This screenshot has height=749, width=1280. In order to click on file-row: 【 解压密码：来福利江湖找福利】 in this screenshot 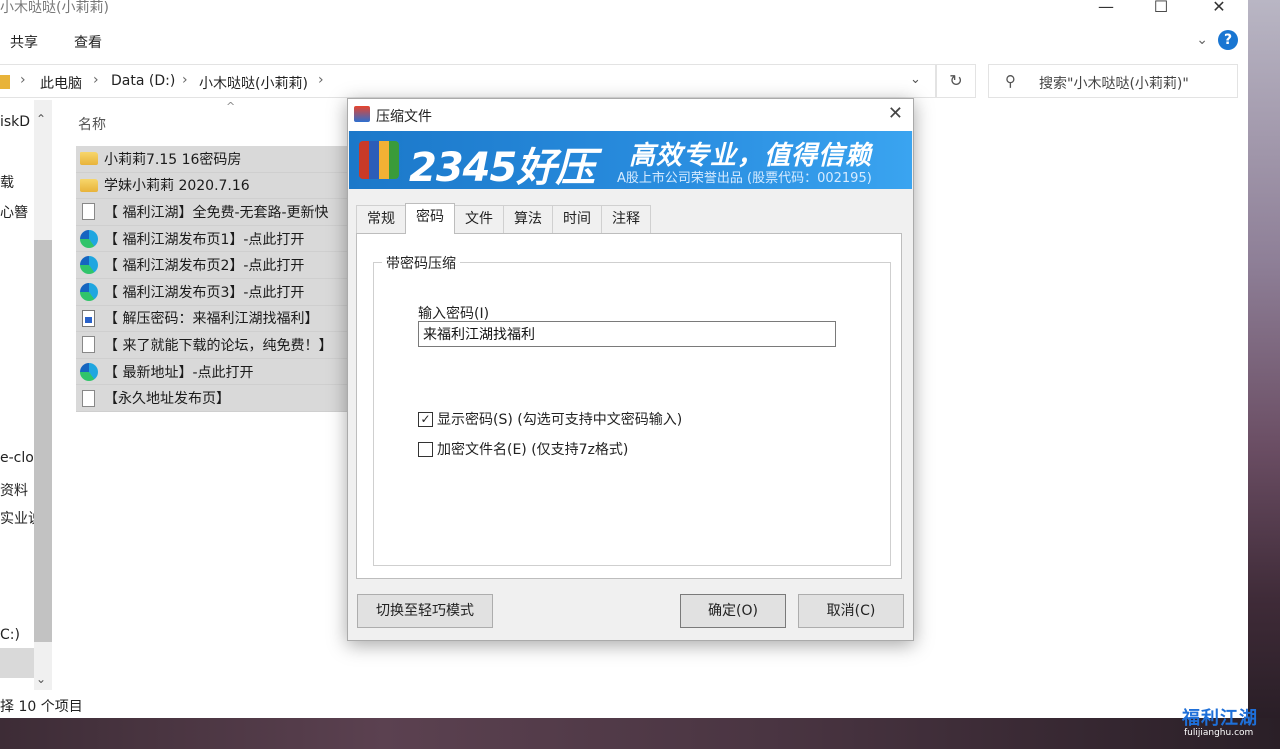, I will do `click(212, 319)`.